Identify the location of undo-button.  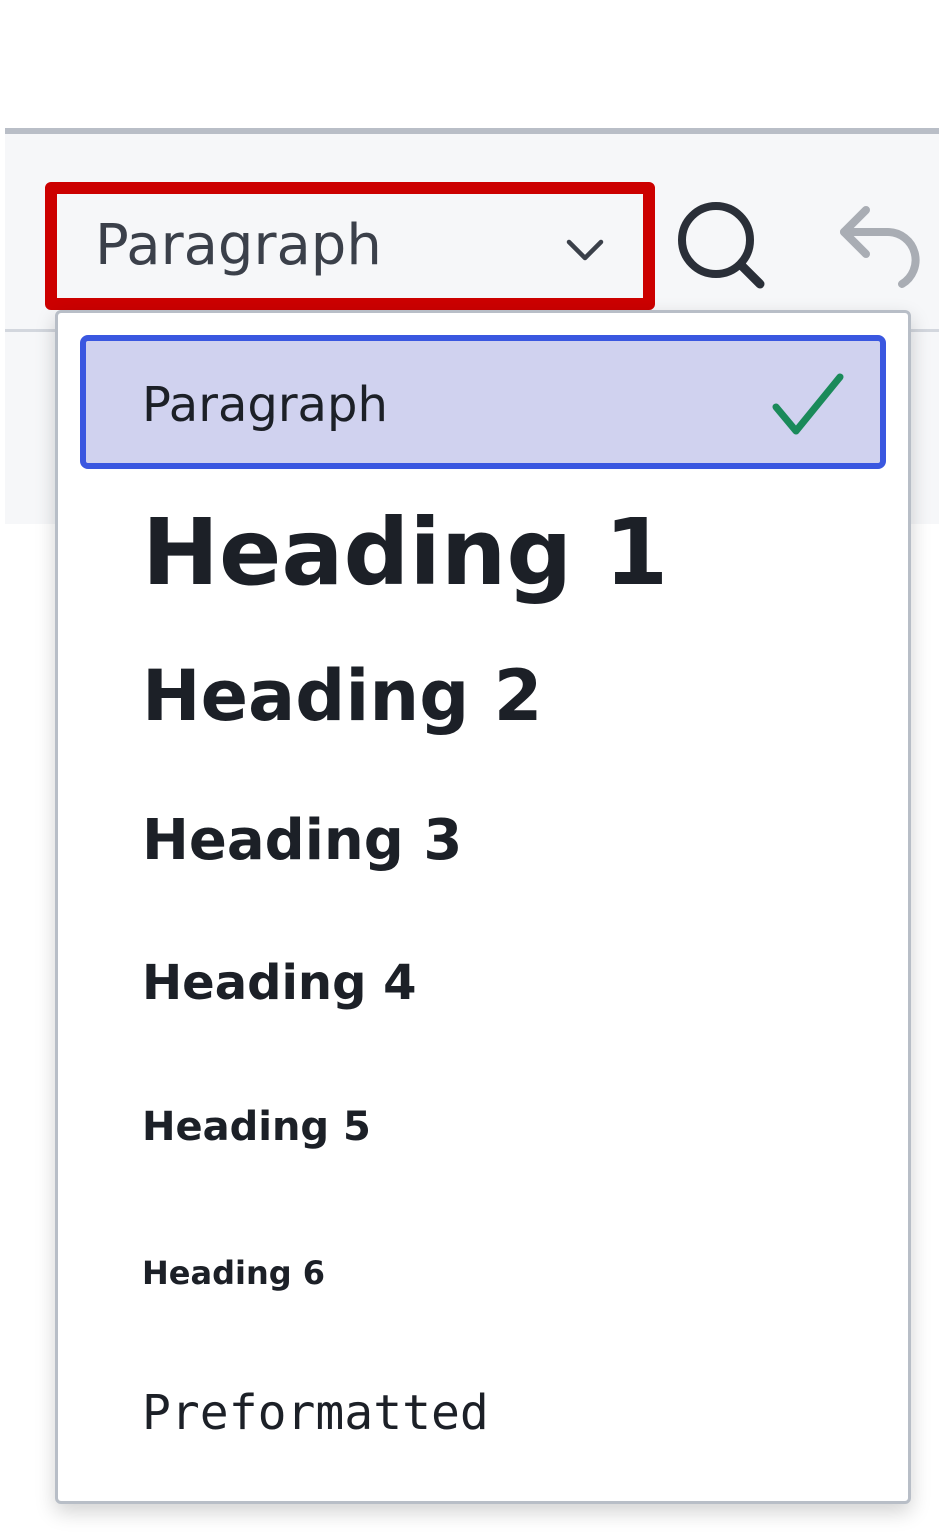
(880, 246).